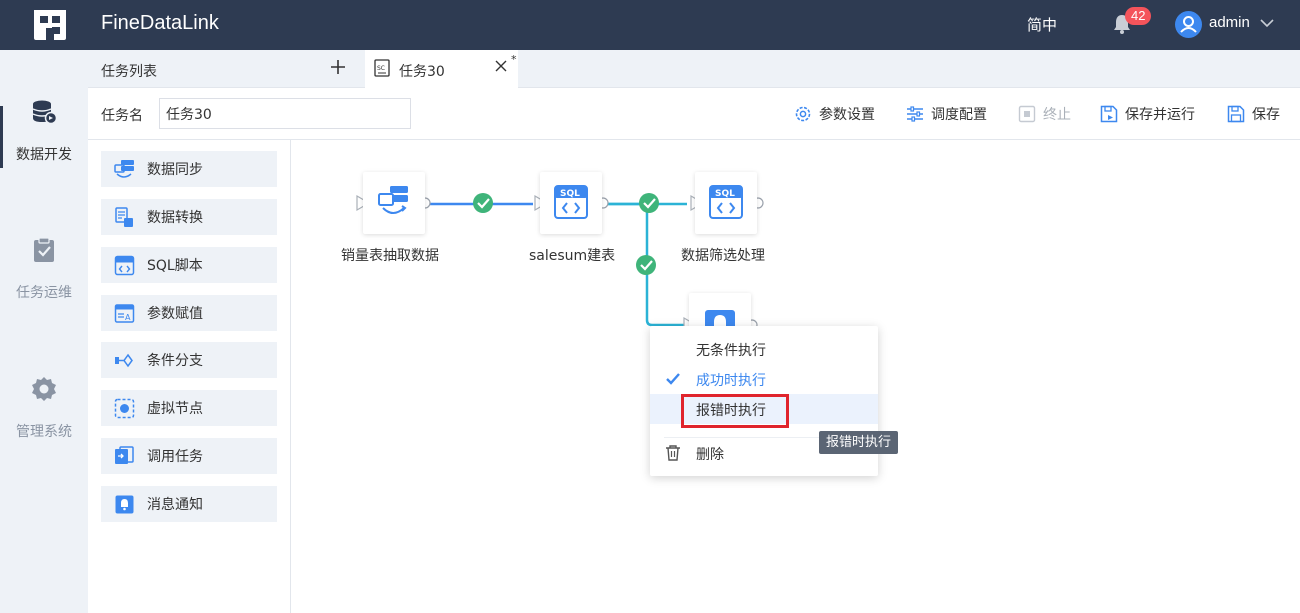  Describe the element at coordinates (124, 168) in the screenshot. I see `data-sync-icon` at that location.